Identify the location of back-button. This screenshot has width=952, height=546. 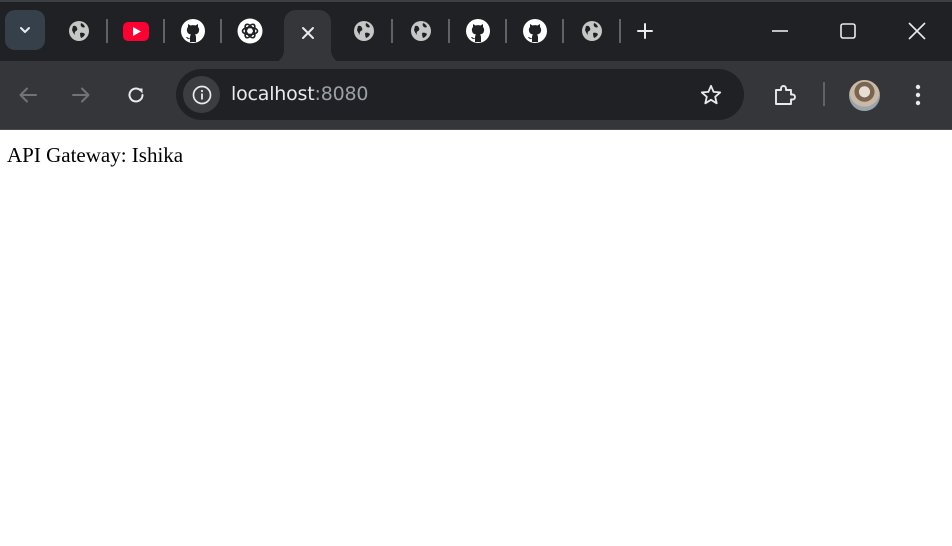
(28, 95).